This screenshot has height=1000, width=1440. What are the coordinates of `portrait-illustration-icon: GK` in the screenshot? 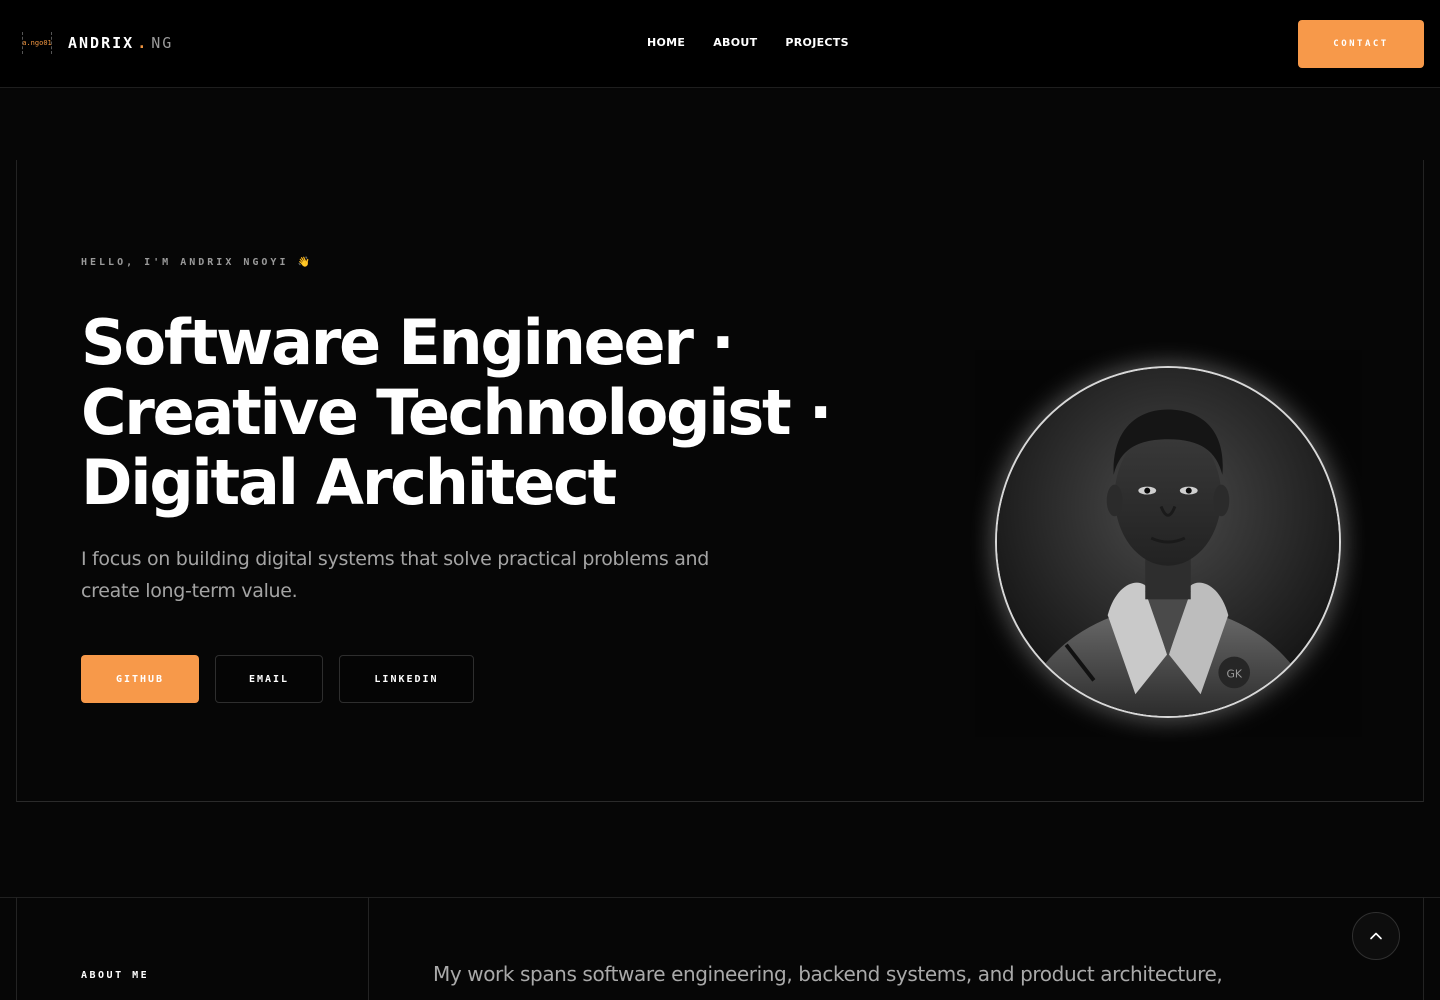 It's located at (1168, 542).